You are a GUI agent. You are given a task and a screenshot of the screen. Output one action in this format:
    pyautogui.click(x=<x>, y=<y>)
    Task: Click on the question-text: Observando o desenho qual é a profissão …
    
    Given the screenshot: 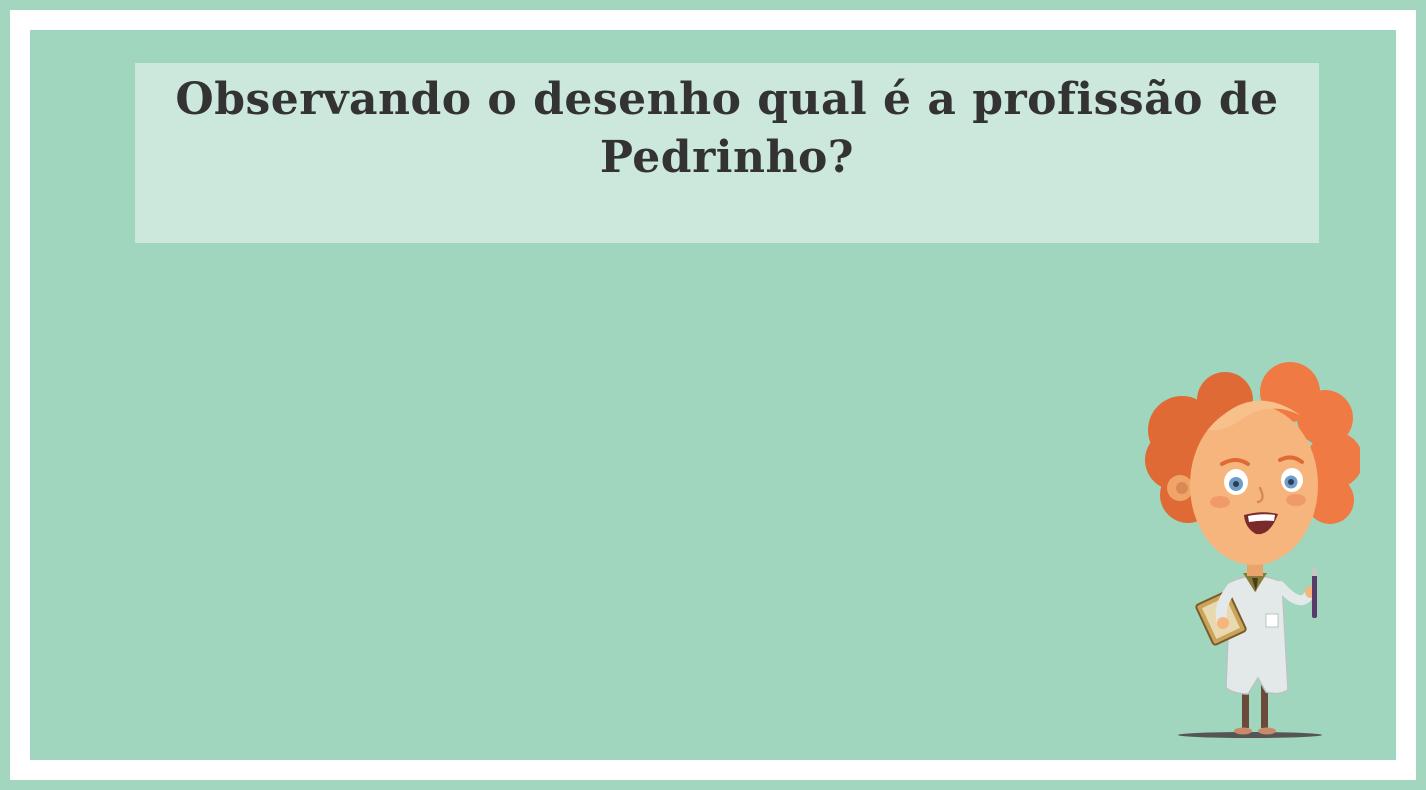 What is the action you would take?
    pyautogui.click(x=727, y=128)
    